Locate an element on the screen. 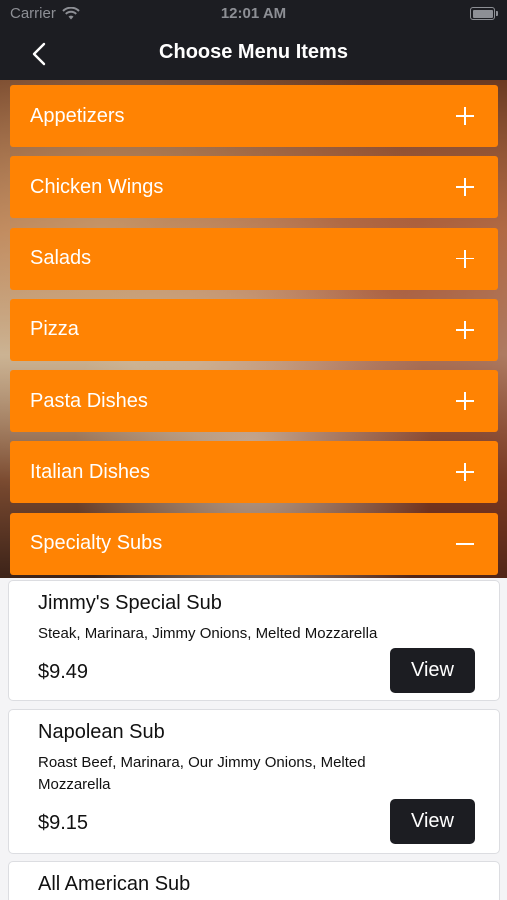 The width and height of the screenshot is (507, 900). category-appetizers: Appetizers is located at coordinates (254, 116).